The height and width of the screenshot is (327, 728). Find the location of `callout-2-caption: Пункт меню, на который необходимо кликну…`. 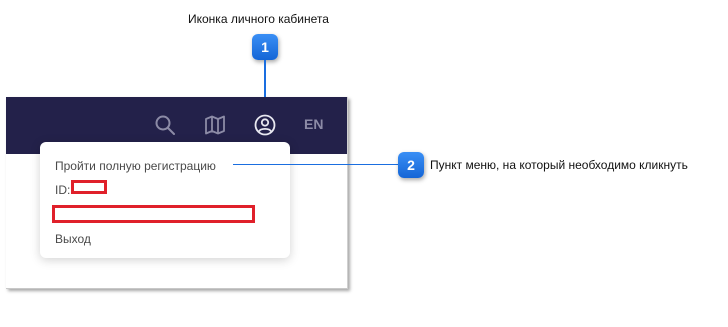

callout-2-caption: Пункт меню, на который необходимо кликну… is located at coordinates (559, 165).